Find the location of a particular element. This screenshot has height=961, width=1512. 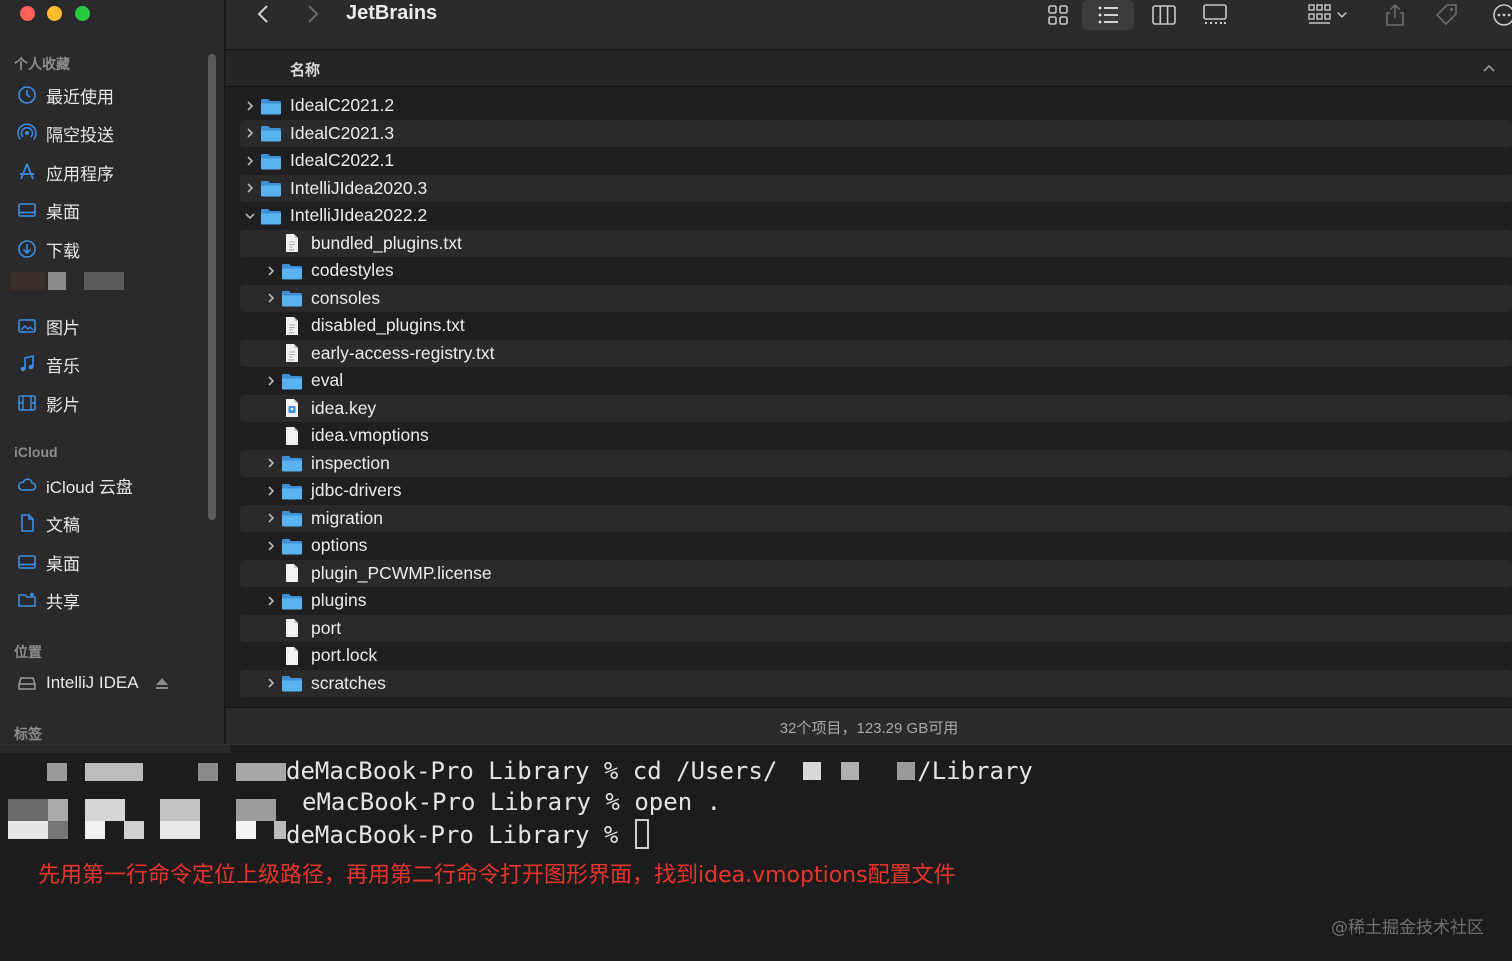

music-icon is located at coordinates (27, 364).